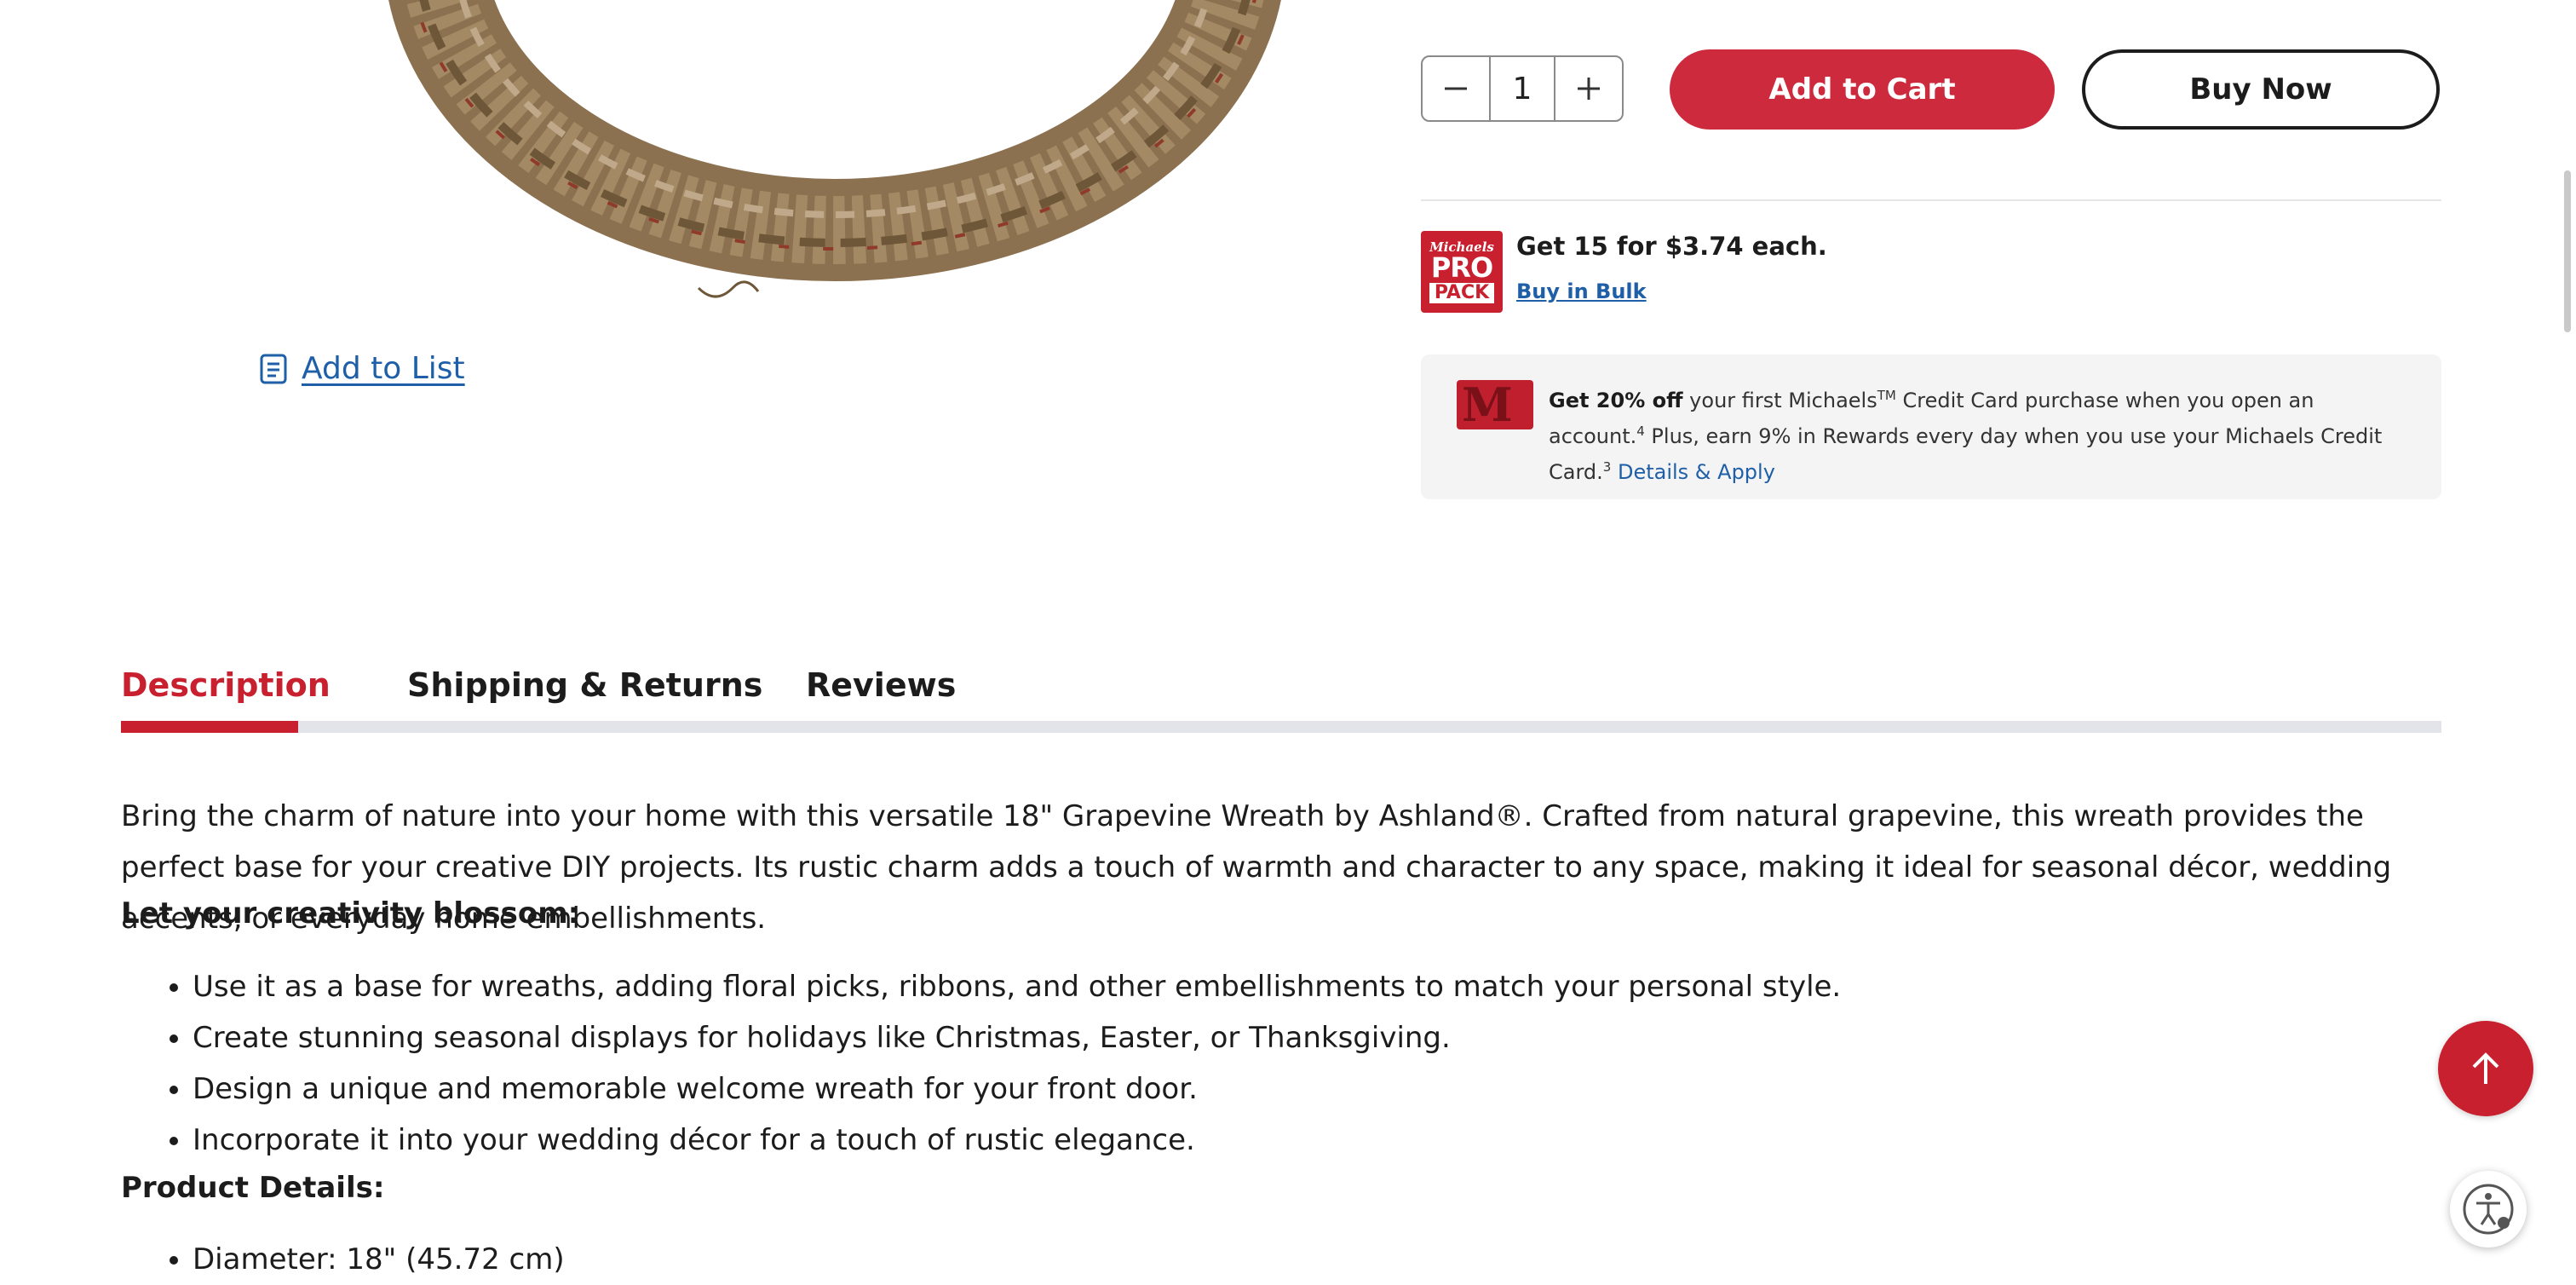  What do you see at coordinates (383, 369) in the screenshot?
I see `add-to-list-label: Add to List` at bounding box center [383, 369].